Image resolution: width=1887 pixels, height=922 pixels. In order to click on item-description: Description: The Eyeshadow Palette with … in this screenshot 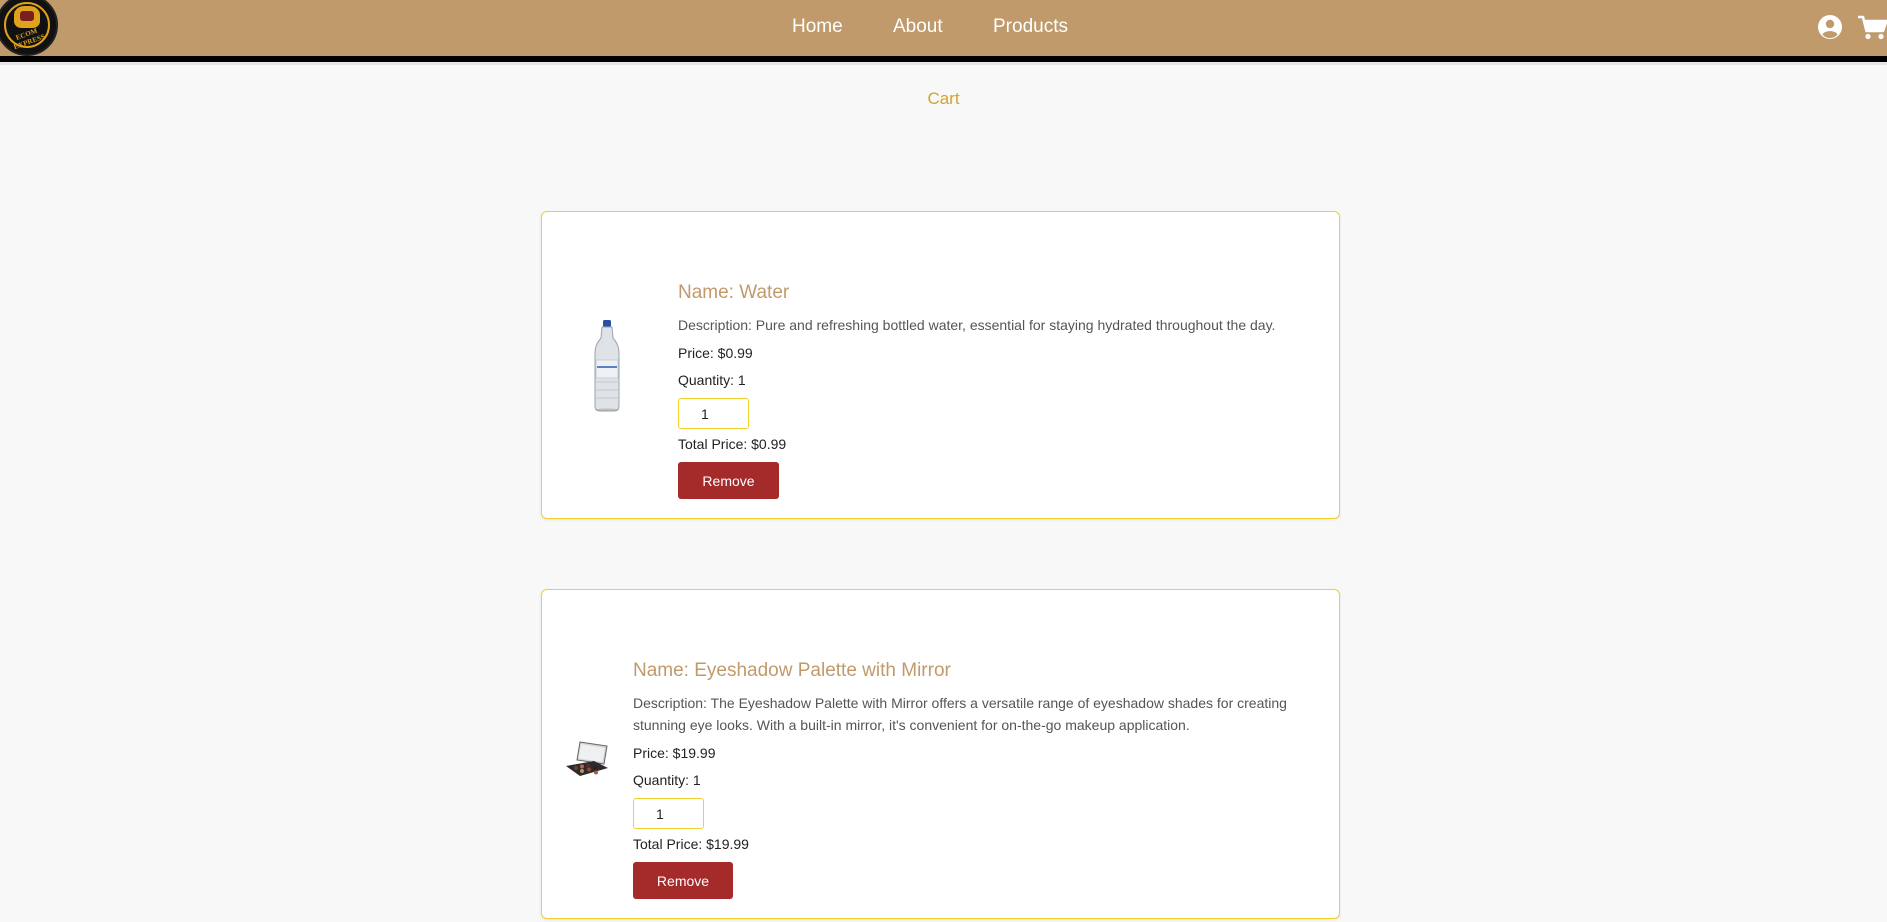, I will do `click(960, 714)`.